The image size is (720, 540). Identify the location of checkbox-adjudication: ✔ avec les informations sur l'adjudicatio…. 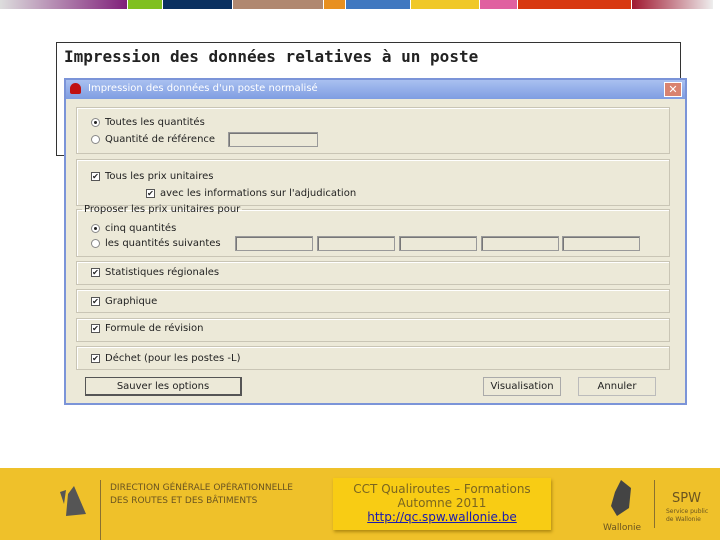
(251, 193).